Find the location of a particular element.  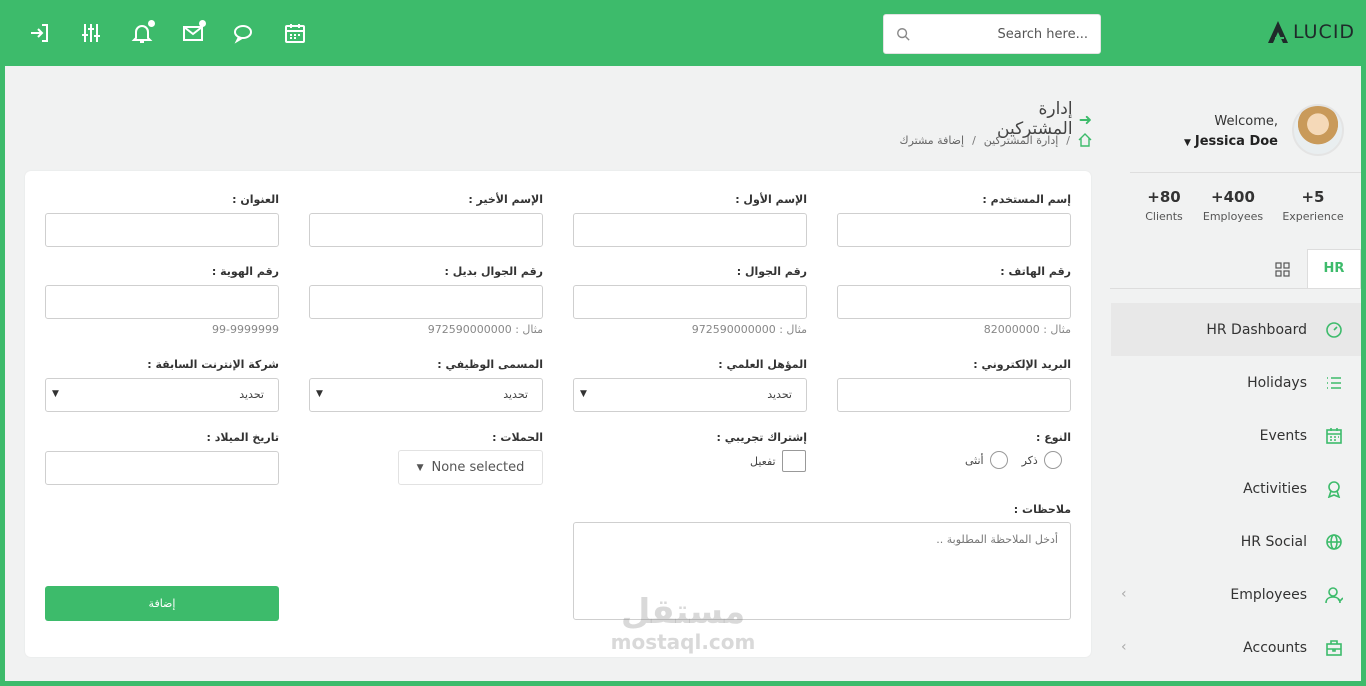

job-title-select: تحديد ▼ is located at coordinates (426, 395).